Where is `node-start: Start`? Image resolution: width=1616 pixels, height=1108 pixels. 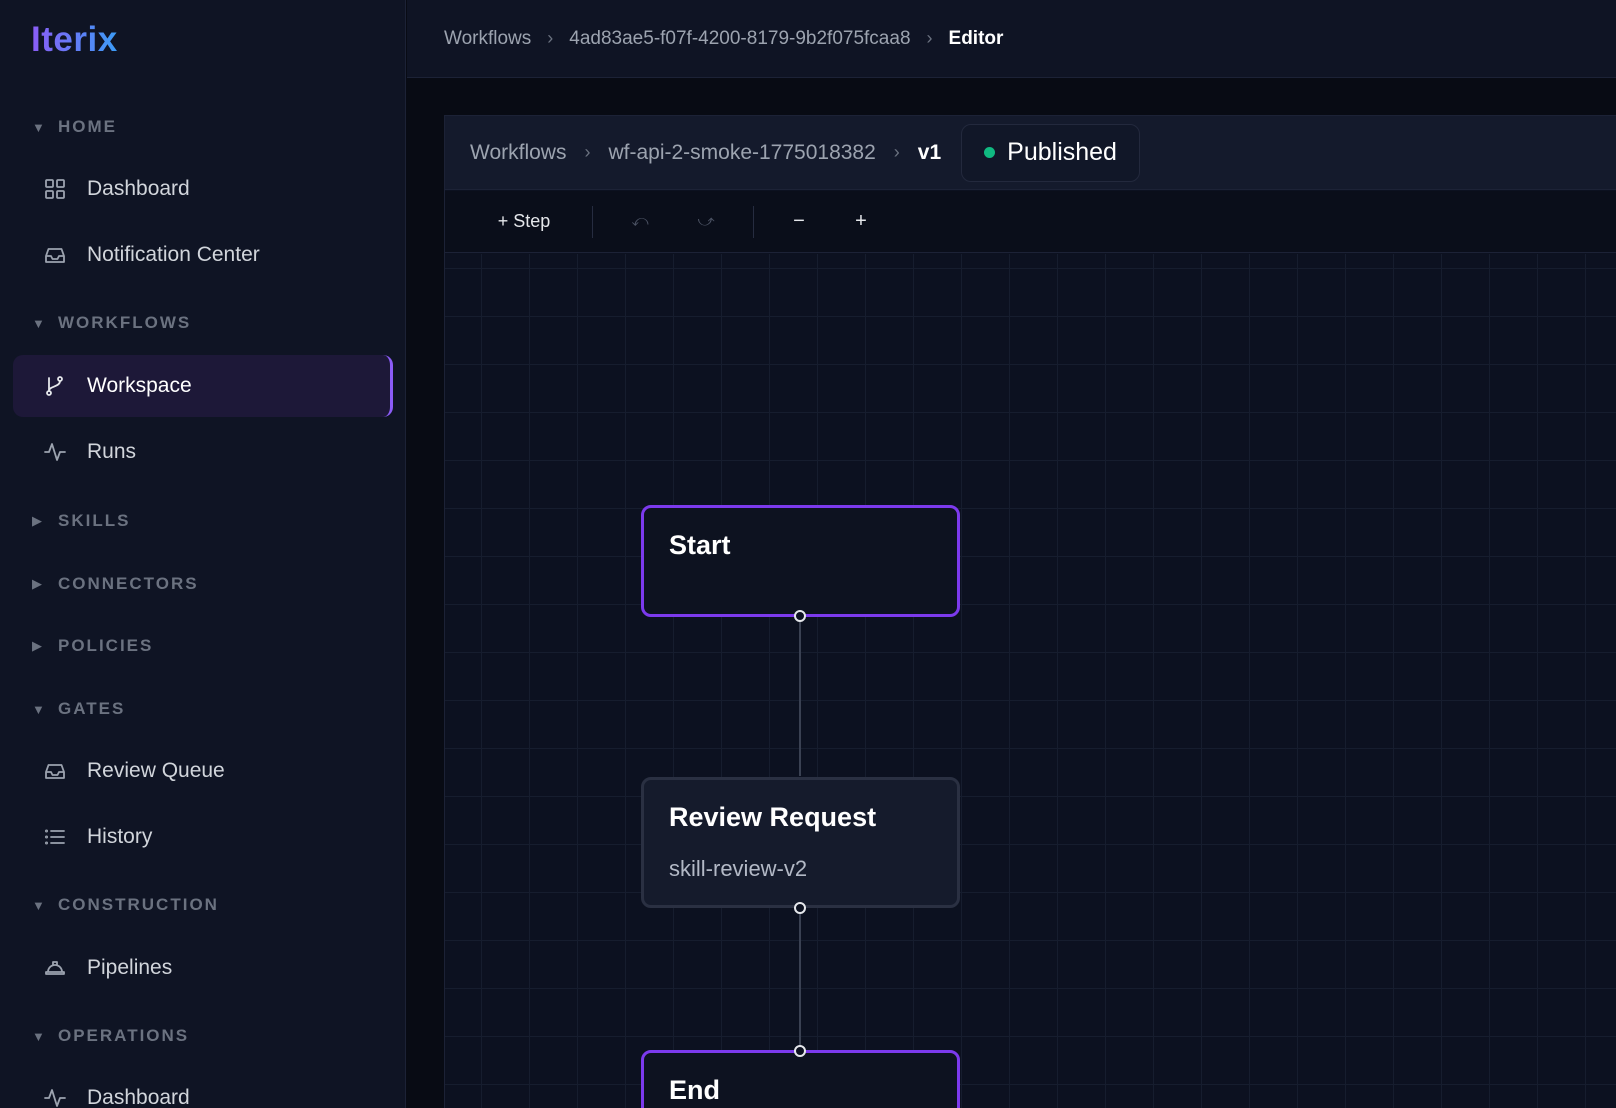
node-start: Start is located at coordinates (800, 561).